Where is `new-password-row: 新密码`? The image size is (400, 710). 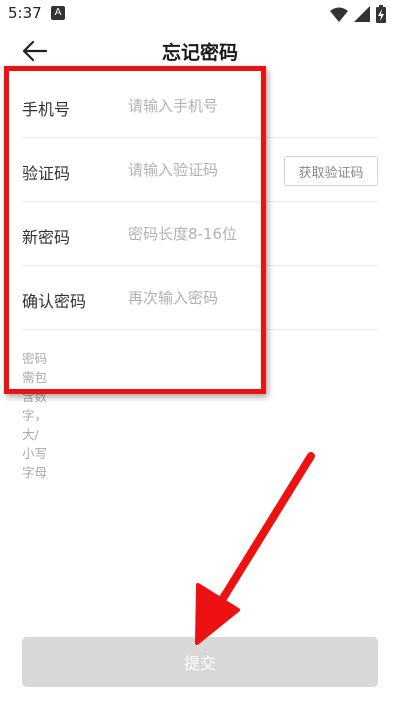 new-password-row: 新密码 is located at coordinates (200, 234).